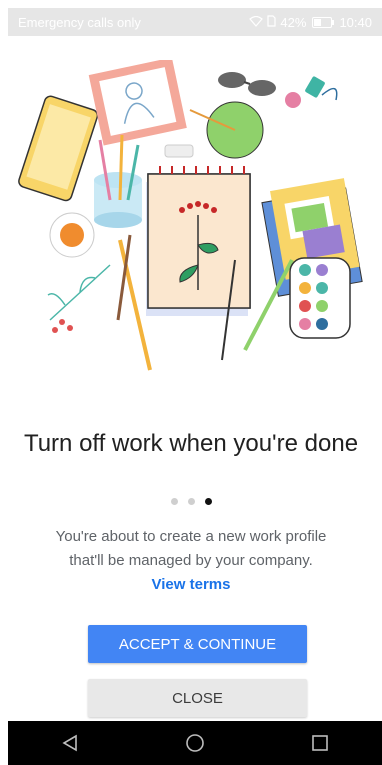 The height and width of the screenshot is (765, 382). Describe the element at coordinates (191, 443) in the screenshot. I see `onboarding-title: Turn off work when you're done` at that location.